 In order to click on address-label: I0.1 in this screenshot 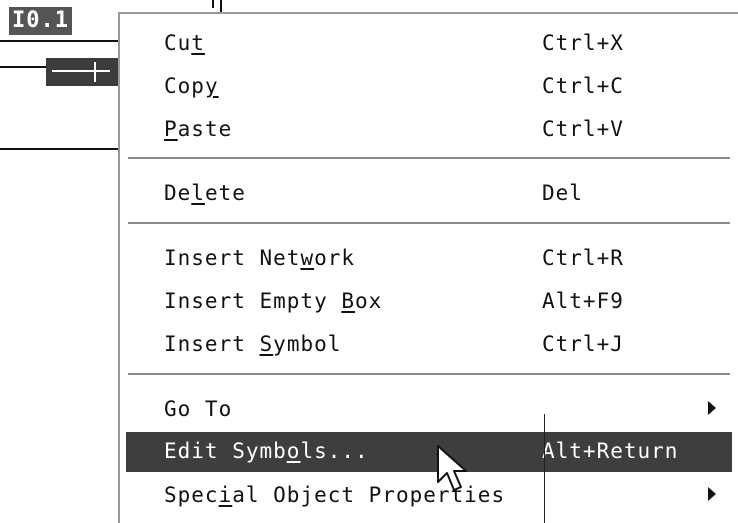, I will do `click(40, 21)`.